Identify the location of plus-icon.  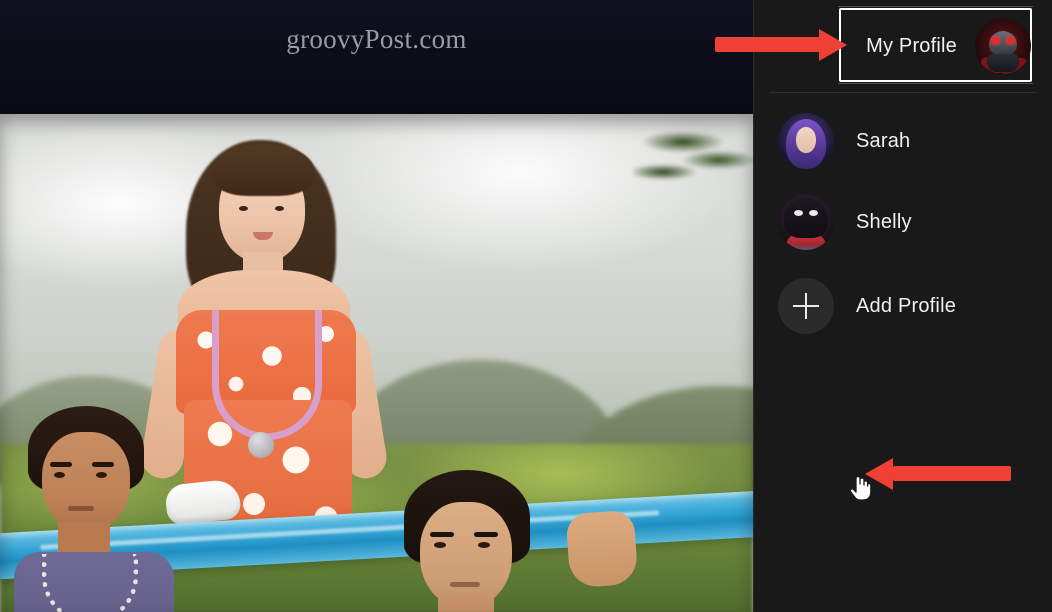
(806, 306).